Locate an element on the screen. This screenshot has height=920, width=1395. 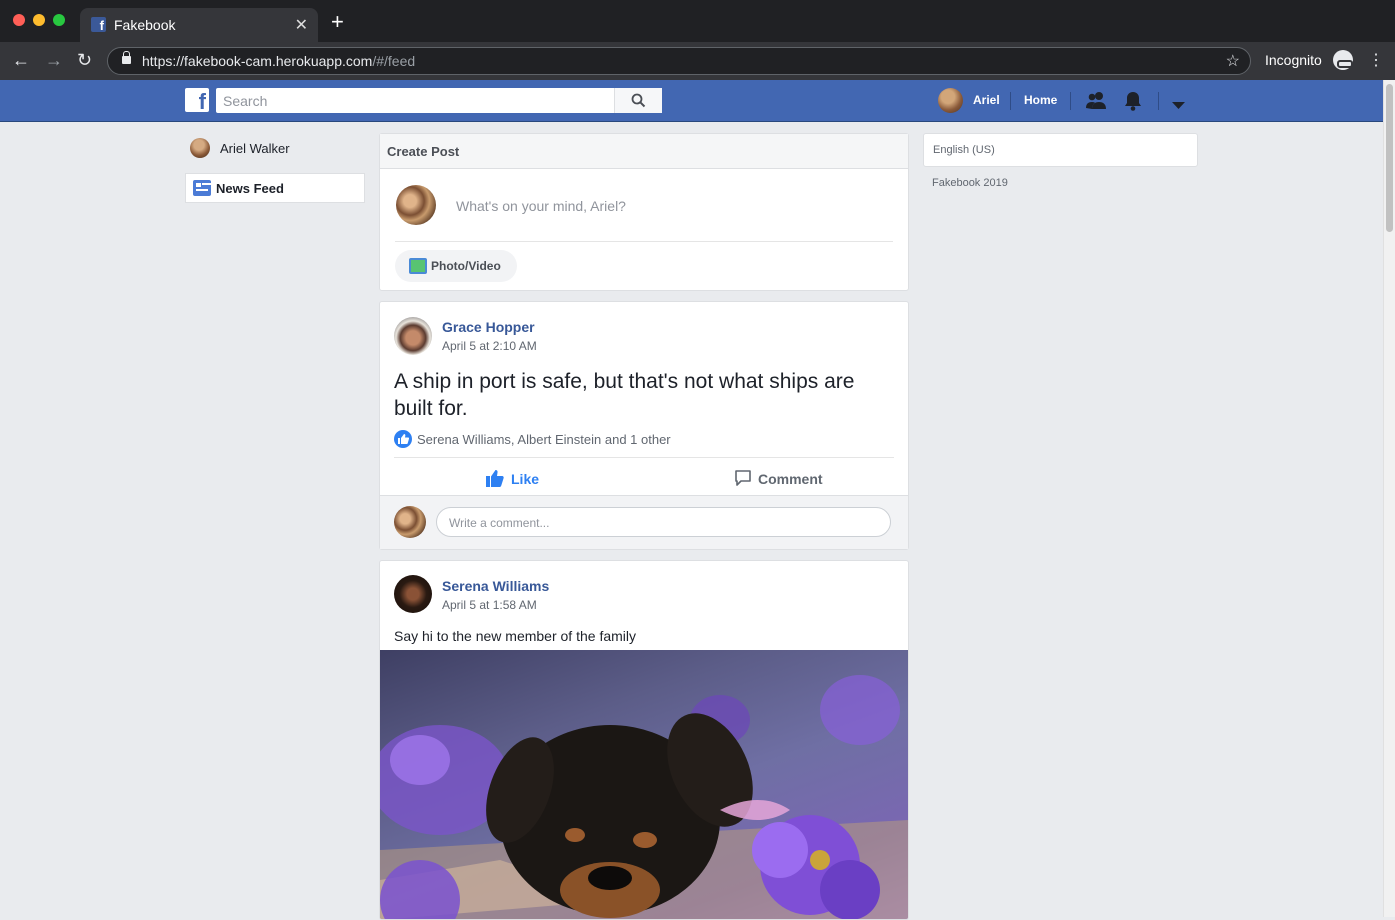
post-photo is located at coordinates (644, 784).